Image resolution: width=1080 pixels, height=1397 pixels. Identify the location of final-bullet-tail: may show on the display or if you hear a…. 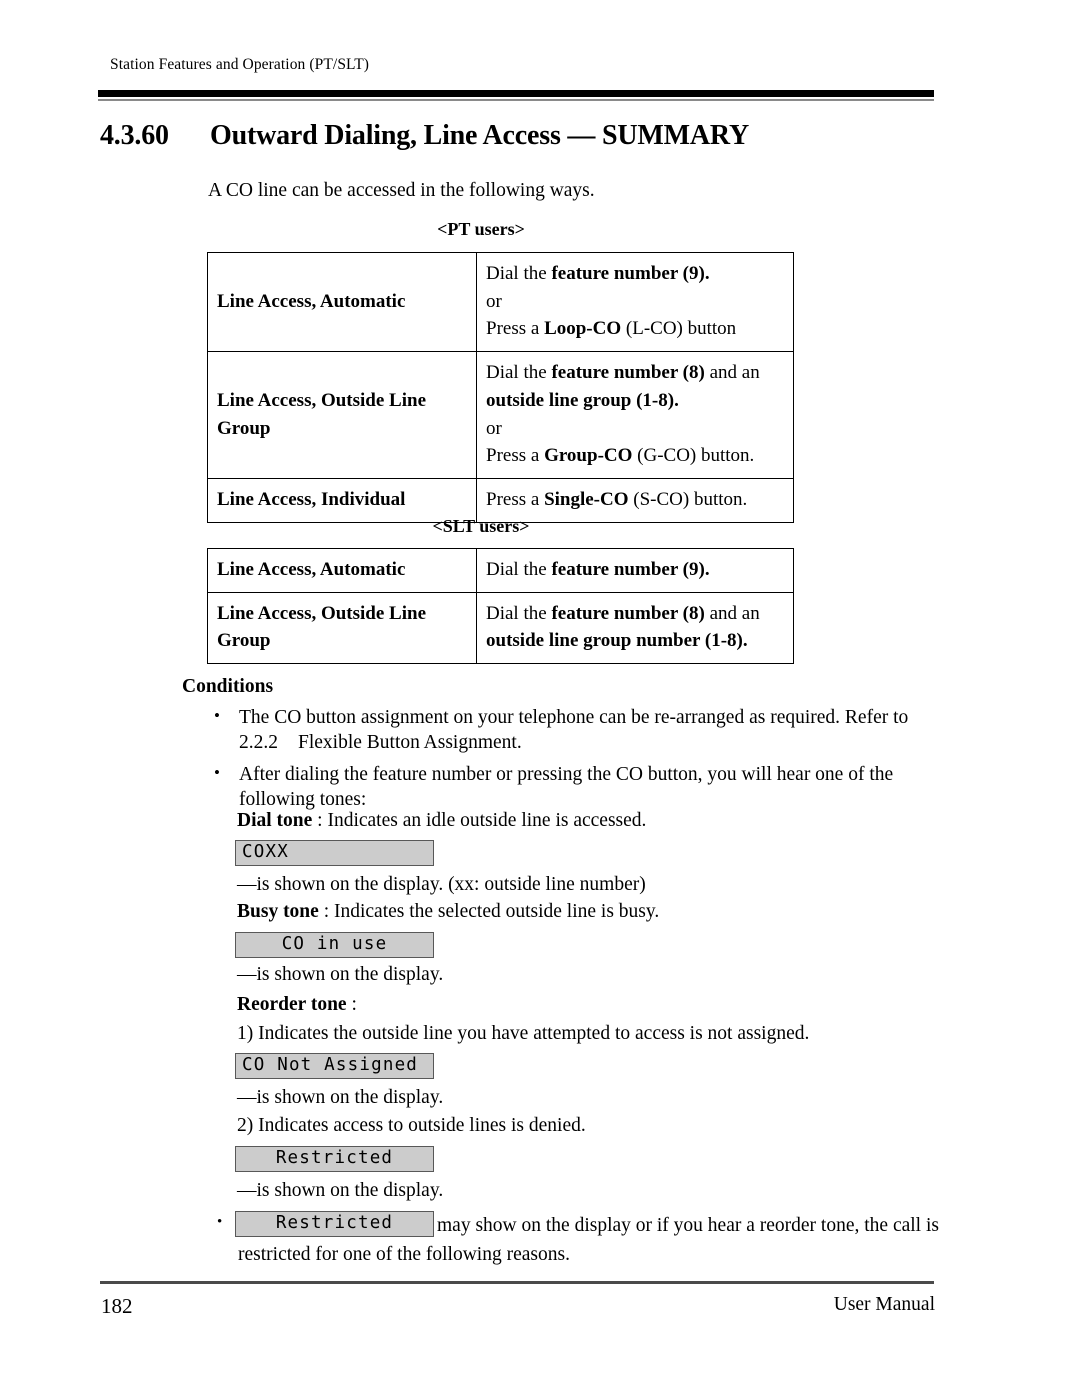
(688, 1225).